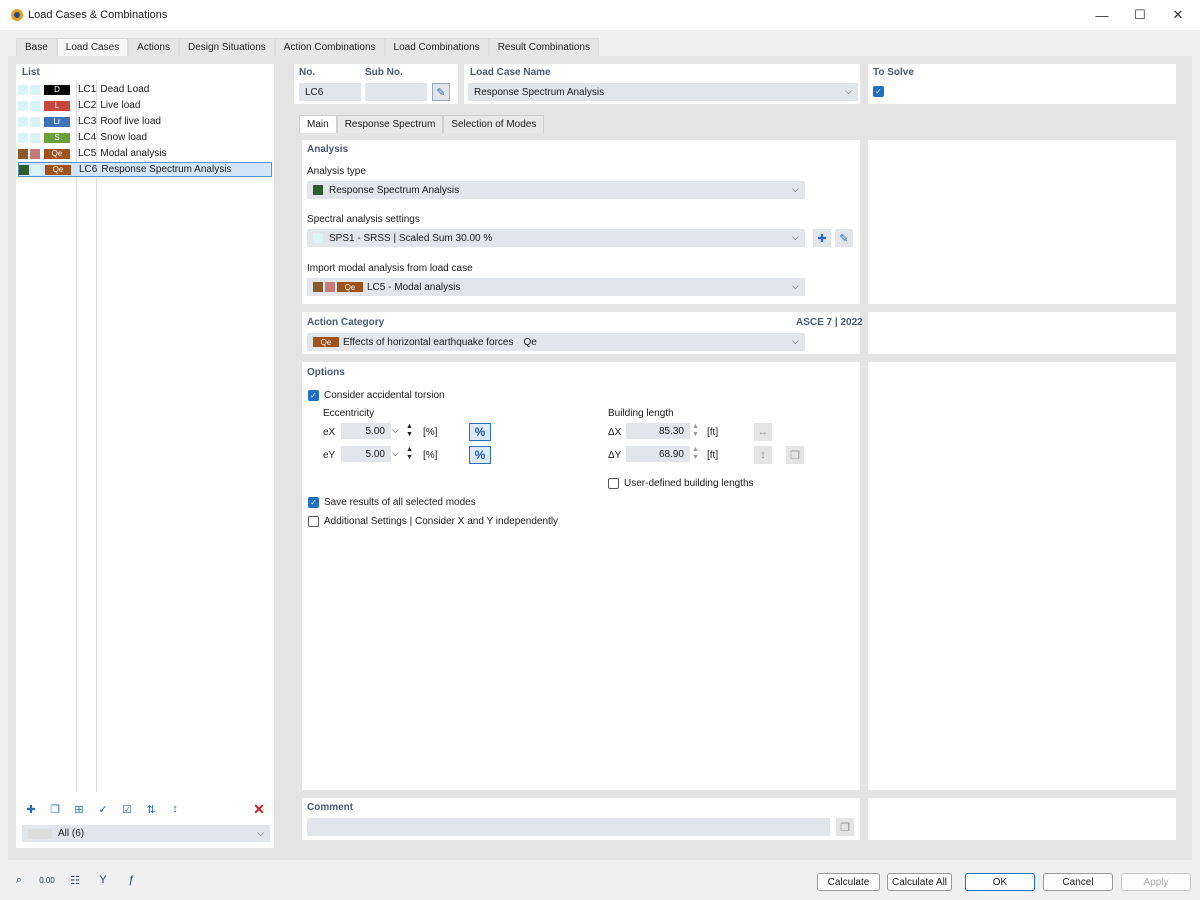  What do you see at coordinates (641, 413) in the screenshot?
I see `building-length-label: Building length` at bounding box center [641, 413].